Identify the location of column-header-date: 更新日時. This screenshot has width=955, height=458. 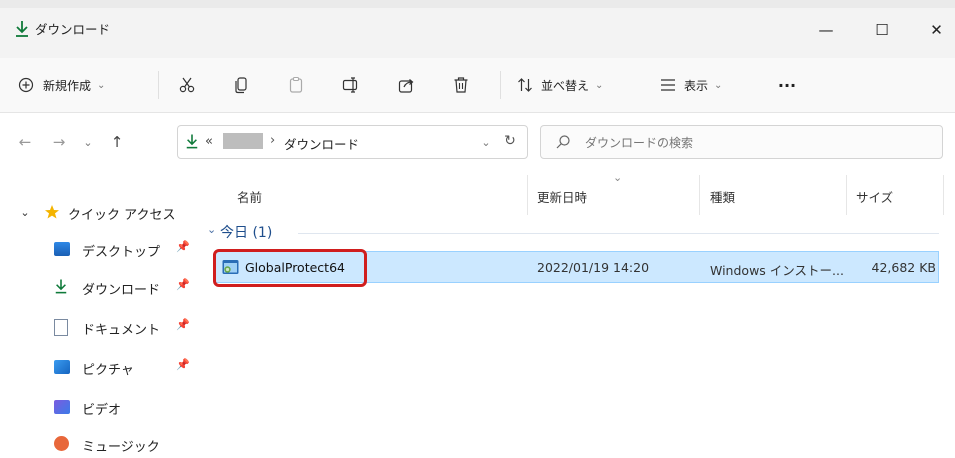
(562, 196).